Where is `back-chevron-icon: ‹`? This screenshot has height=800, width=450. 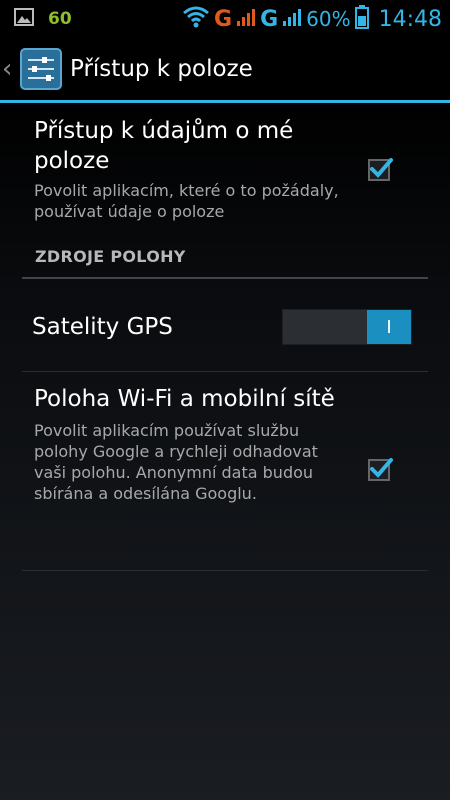
back-chevron-icon: ‹ is located at coordinates (9, 69).